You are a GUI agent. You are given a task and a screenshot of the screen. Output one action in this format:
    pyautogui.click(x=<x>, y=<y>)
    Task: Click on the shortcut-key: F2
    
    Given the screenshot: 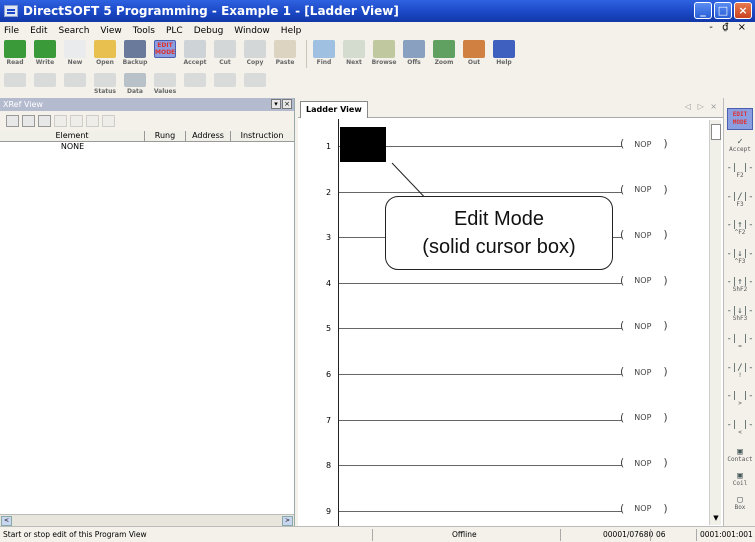 What is the action you would take?
    pyautogui.click(x=740, y=175)
    